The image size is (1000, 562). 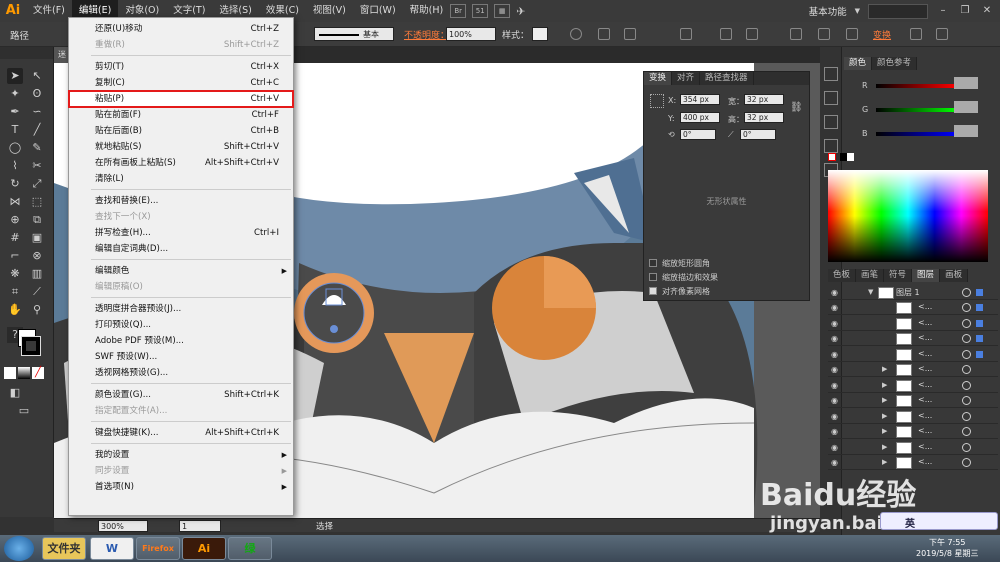 I want to click on tab-brushes: 画笔, so click(x=870, y=275).